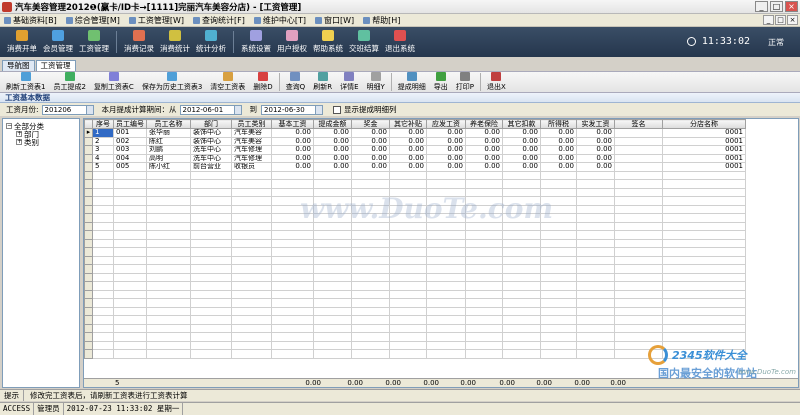  I want to click on column-header: 养老保险, so click(484, 124).